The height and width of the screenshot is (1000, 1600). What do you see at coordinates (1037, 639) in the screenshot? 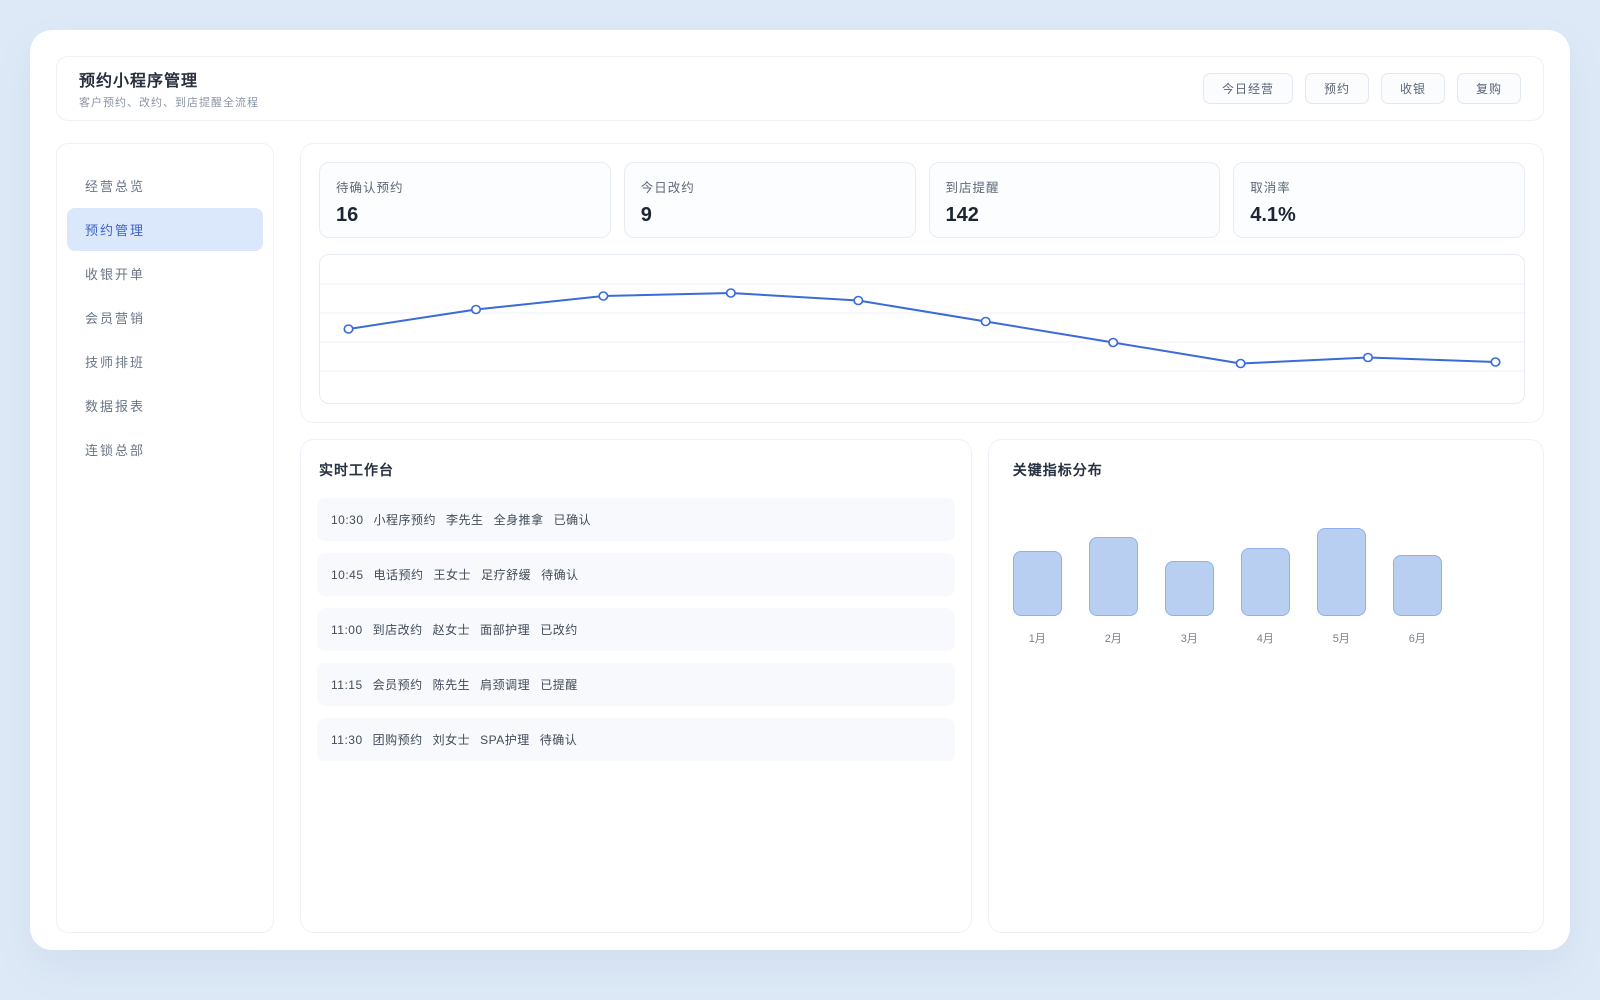
I see `bar-label-month-1: 1月` at bounding box center [1037, 639].